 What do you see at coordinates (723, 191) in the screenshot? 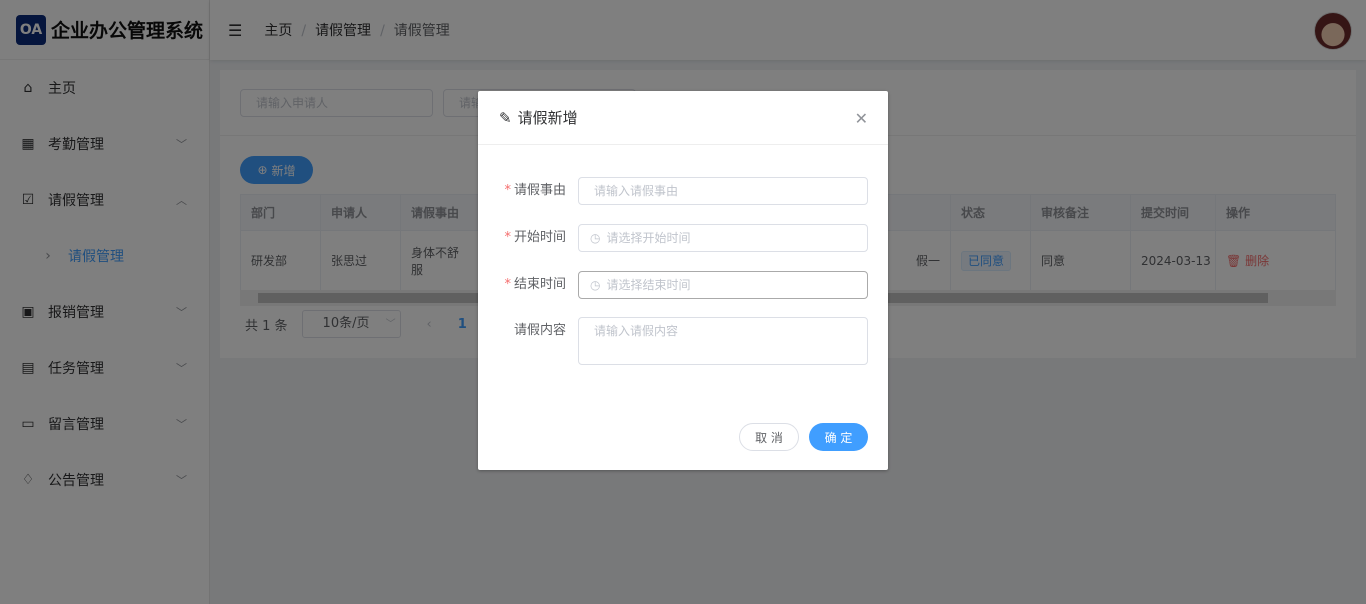
I see `reason-input: 请输入请假事由` at bounding box center [723, 191].